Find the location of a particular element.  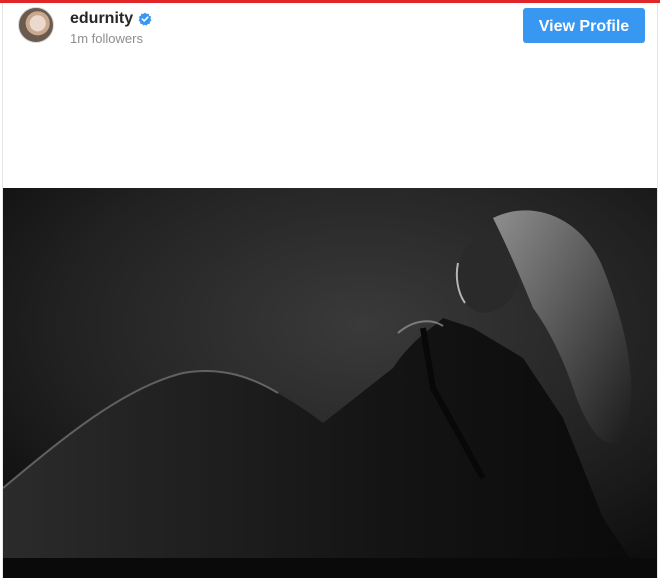

followers-count: 1m followers is located at coordinates (106, 38).